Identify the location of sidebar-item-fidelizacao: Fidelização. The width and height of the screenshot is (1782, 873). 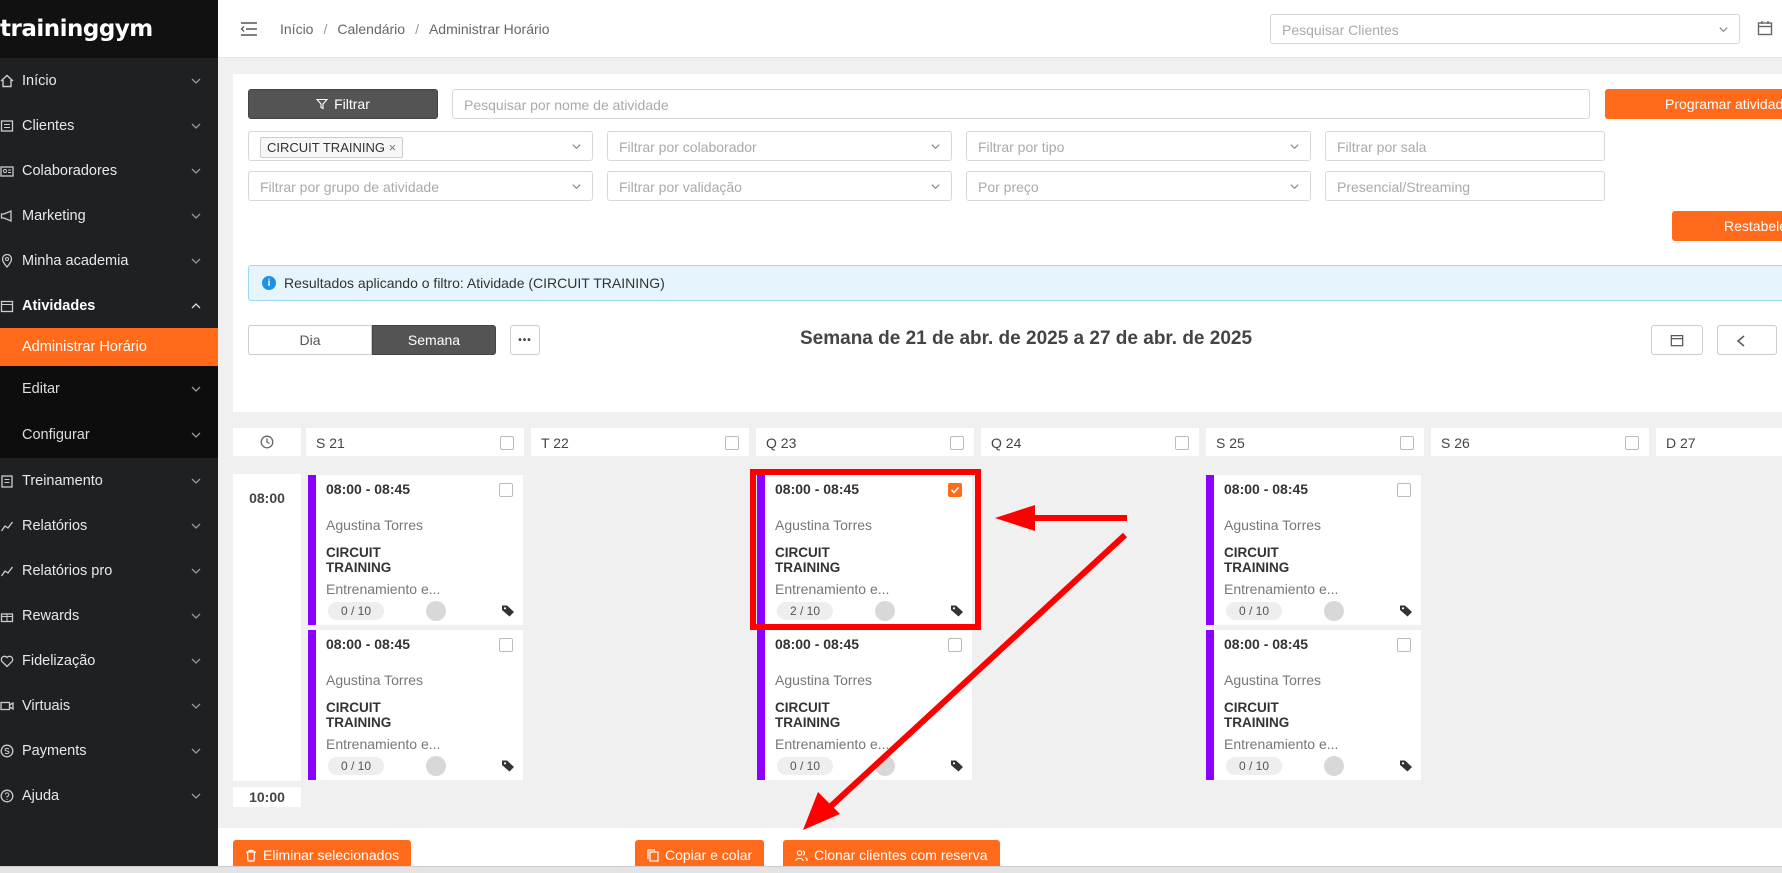
(109, 660).